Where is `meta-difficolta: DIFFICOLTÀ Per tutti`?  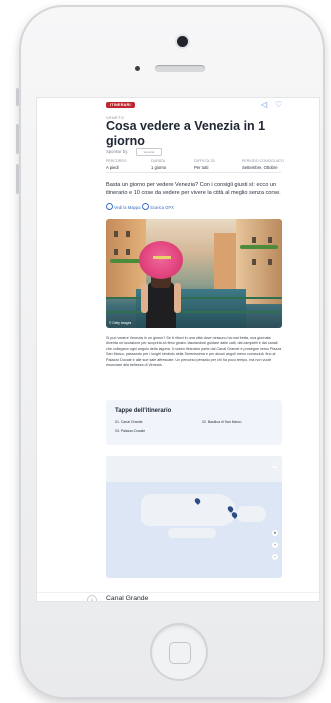 meta-difficolta: DIFFICOLTÀ Per tutti is located at coordinates (204, 164).